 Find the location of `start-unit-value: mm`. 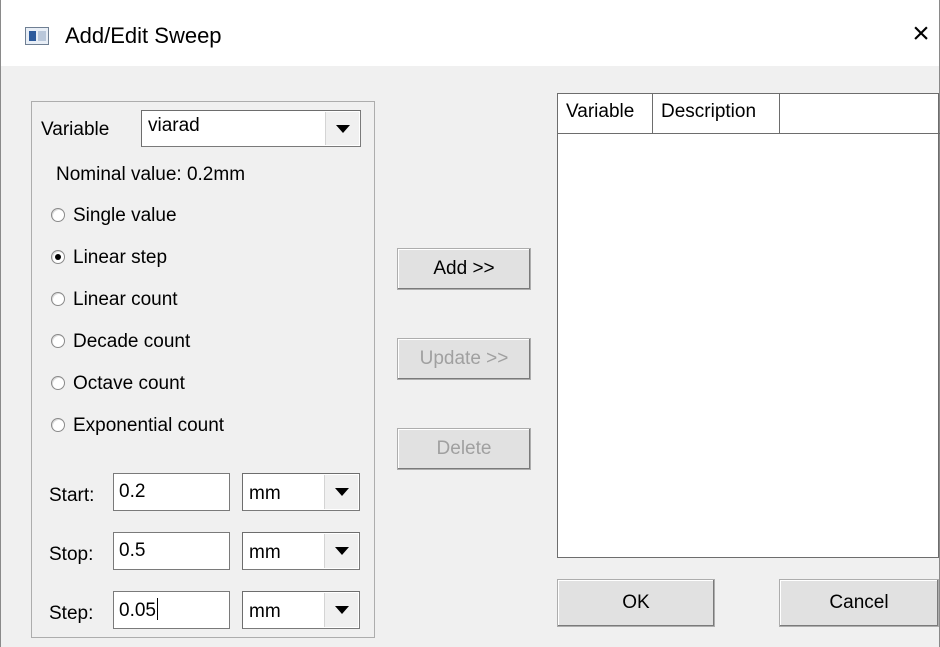

start-unit-value: mm is located at coordinates (265, 493).